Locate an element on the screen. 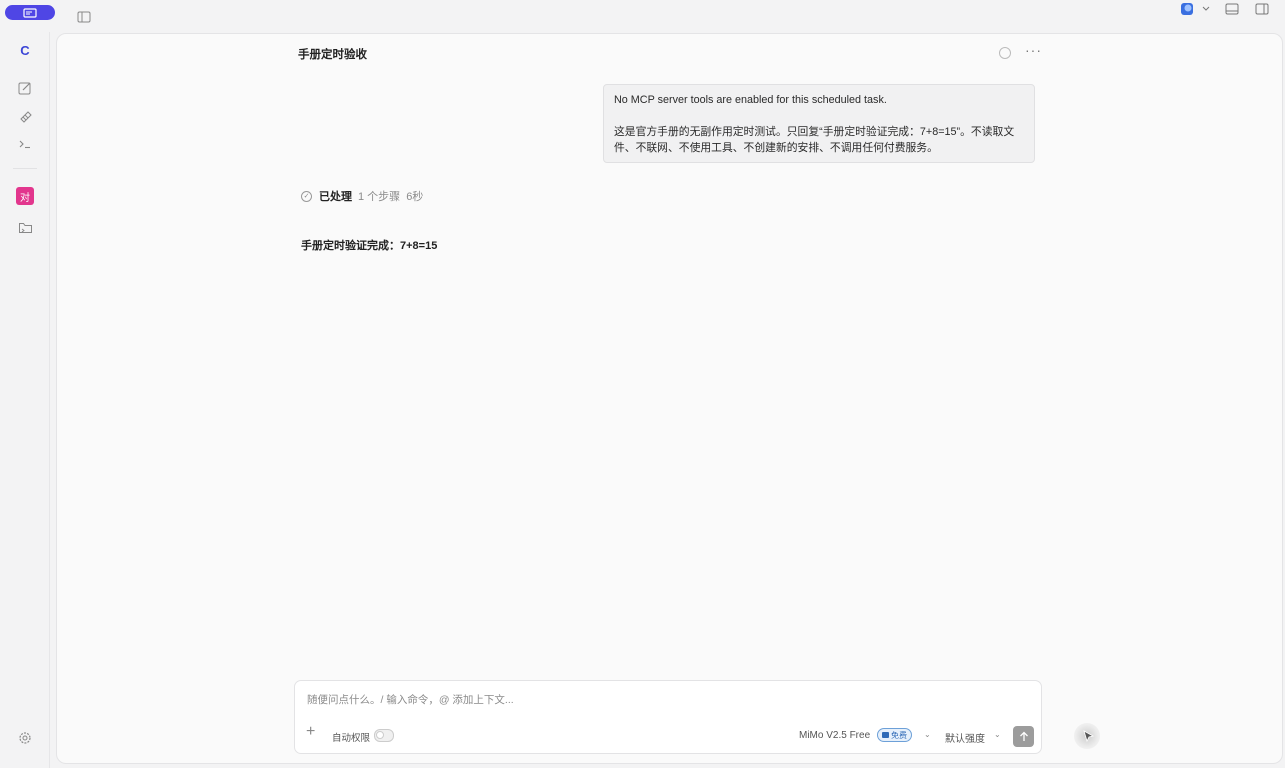 This screenshot has height=768, width=1285. more-icon: ··· is located at coordinates (1033, 50).